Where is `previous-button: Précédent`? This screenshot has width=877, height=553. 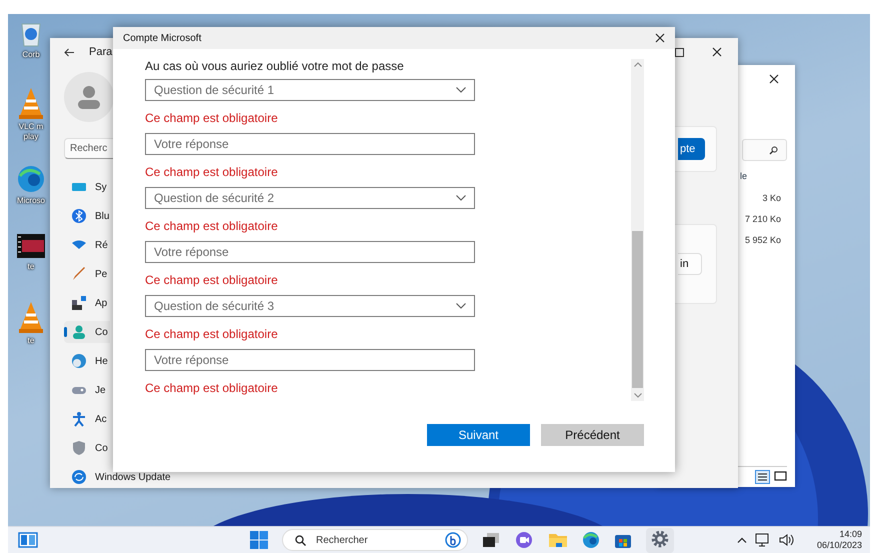
previous-button: Précédent is located at coordinates (592, 435).